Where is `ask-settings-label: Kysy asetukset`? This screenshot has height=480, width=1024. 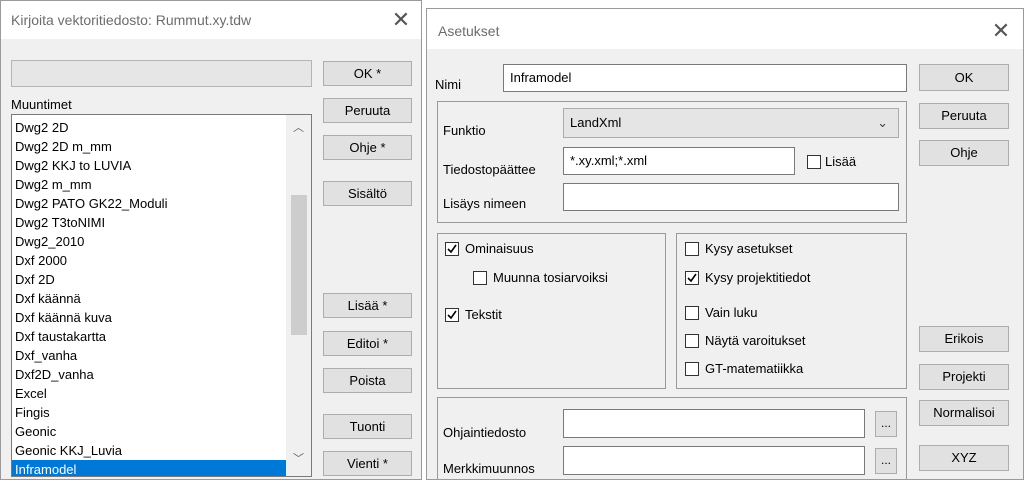
ask-settings-label: Kysy asetukset is located at coordinates (749, 248).